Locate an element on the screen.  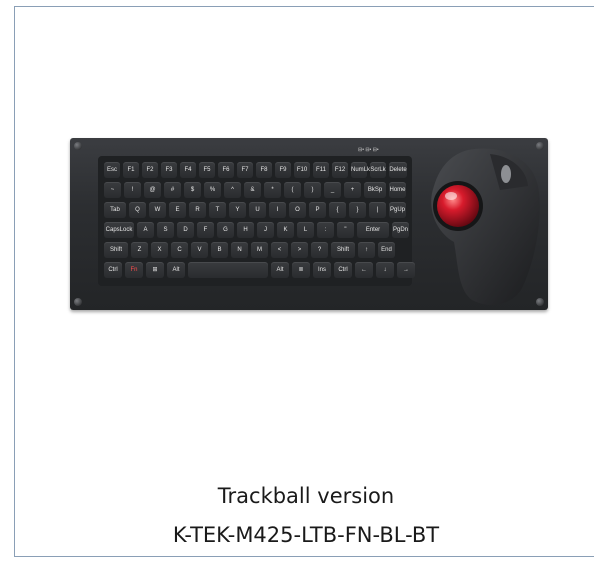
keyboard-key: ^ is located at coordinates (232, 190).